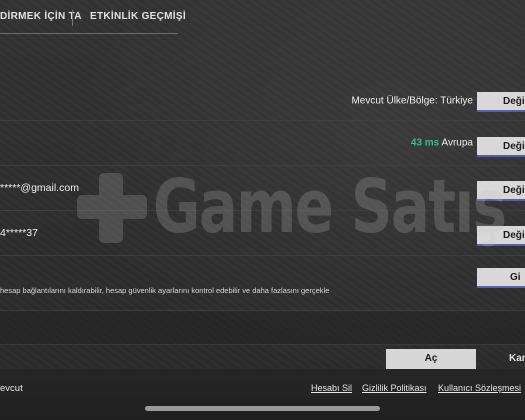 The width and height of the screenshot is (525, 420). What do you see at coordinates (262, 408) in the screenshot?
I see `home-indicator` at bounding box center [262, 408].